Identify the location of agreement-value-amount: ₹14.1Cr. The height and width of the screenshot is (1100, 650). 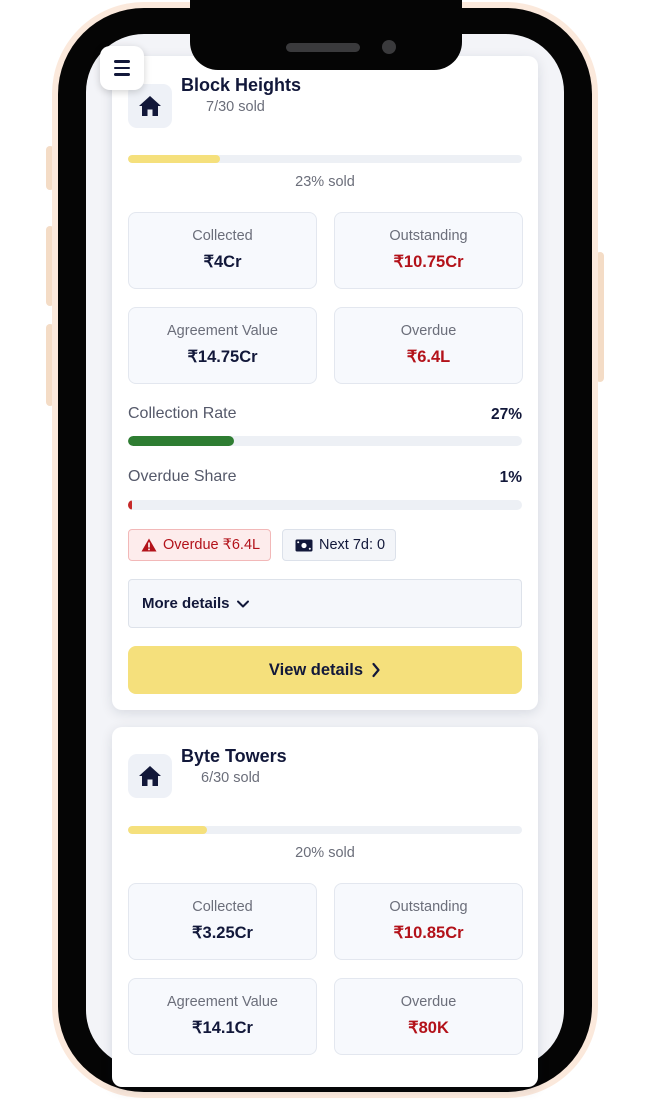
(222, 1028).